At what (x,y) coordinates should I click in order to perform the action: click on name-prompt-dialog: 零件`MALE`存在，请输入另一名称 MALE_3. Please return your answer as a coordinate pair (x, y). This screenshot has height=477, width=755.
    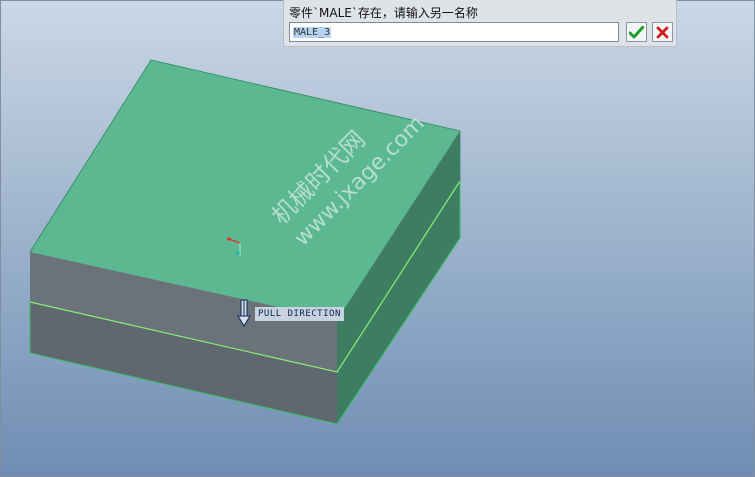
    Looking at the image, I should click on (480, 23).